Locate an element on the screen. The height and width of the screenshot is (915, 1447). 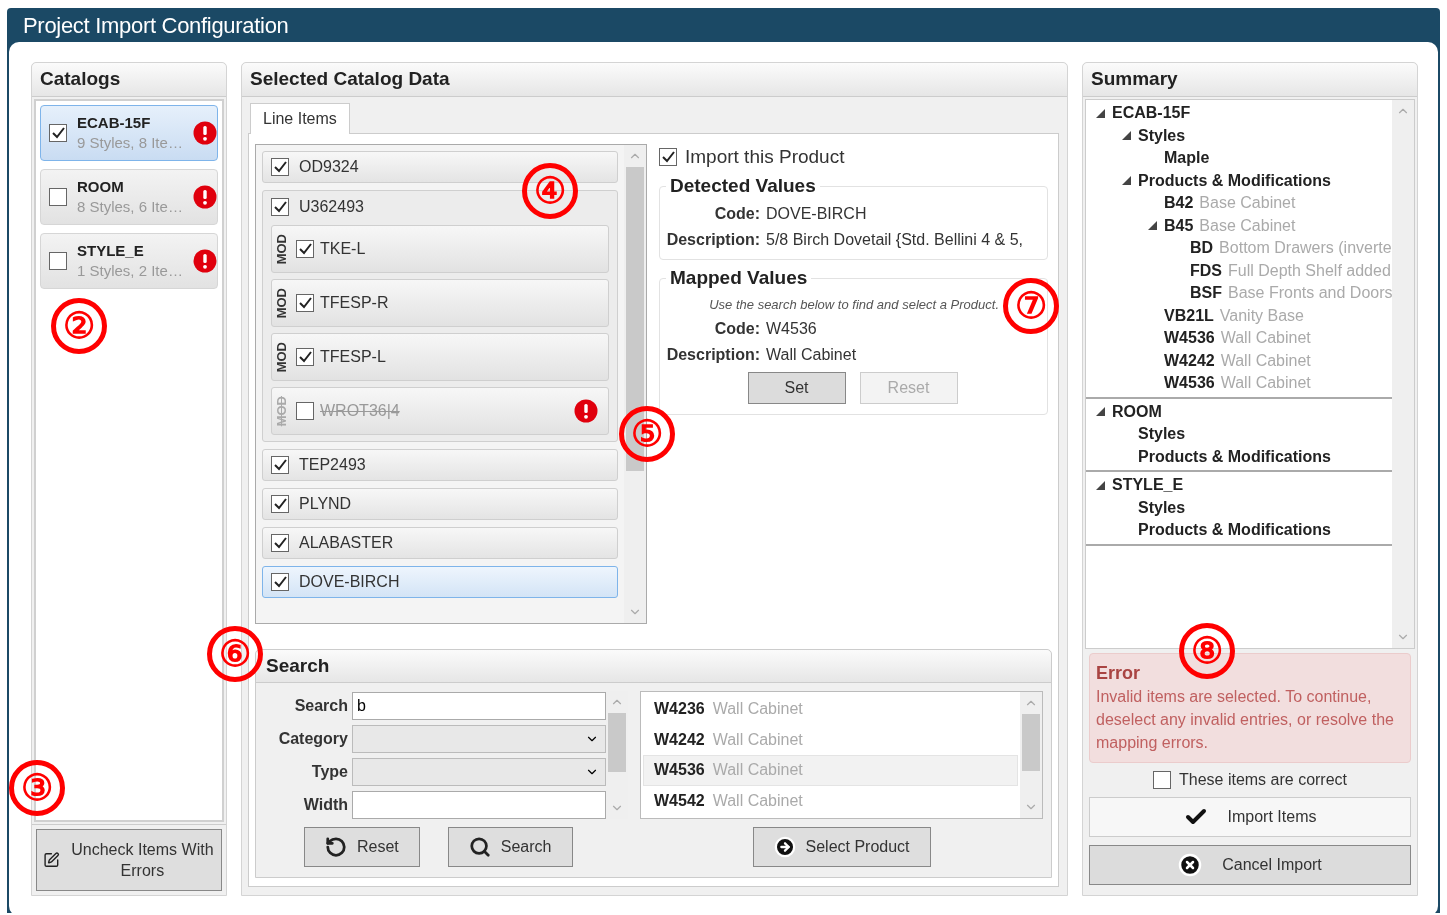
tree-item: BD is located at coordinates (1202, 248).